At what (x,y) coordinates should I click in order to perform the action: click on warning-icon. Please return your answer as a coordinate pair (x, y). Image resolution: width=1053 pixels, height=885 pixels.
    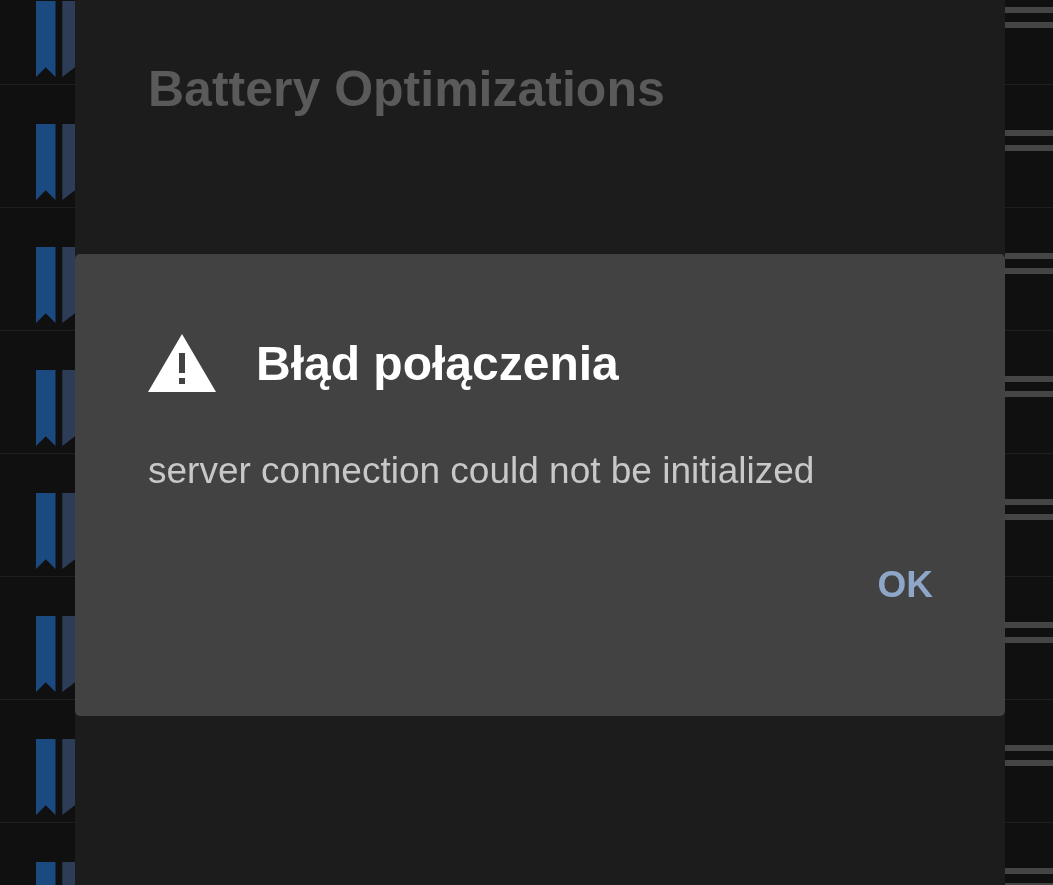
    Looking at the image, I should click on (182, 363).